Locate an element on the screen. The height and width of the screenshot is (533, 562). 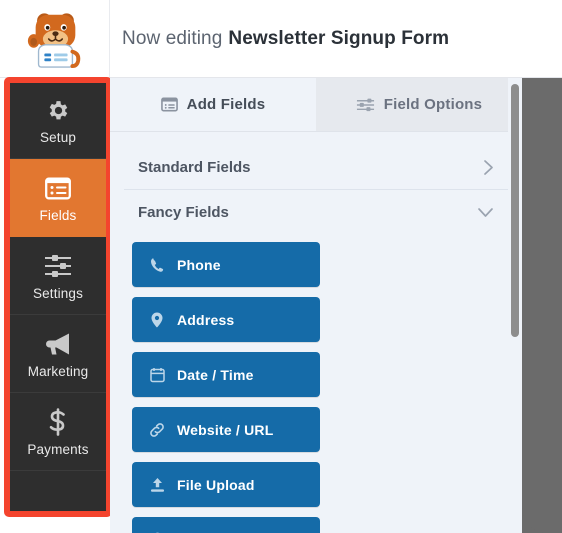
builder-sidebar: Setup Fields Settings Marketing Payments is located at coordinates (58, 297).